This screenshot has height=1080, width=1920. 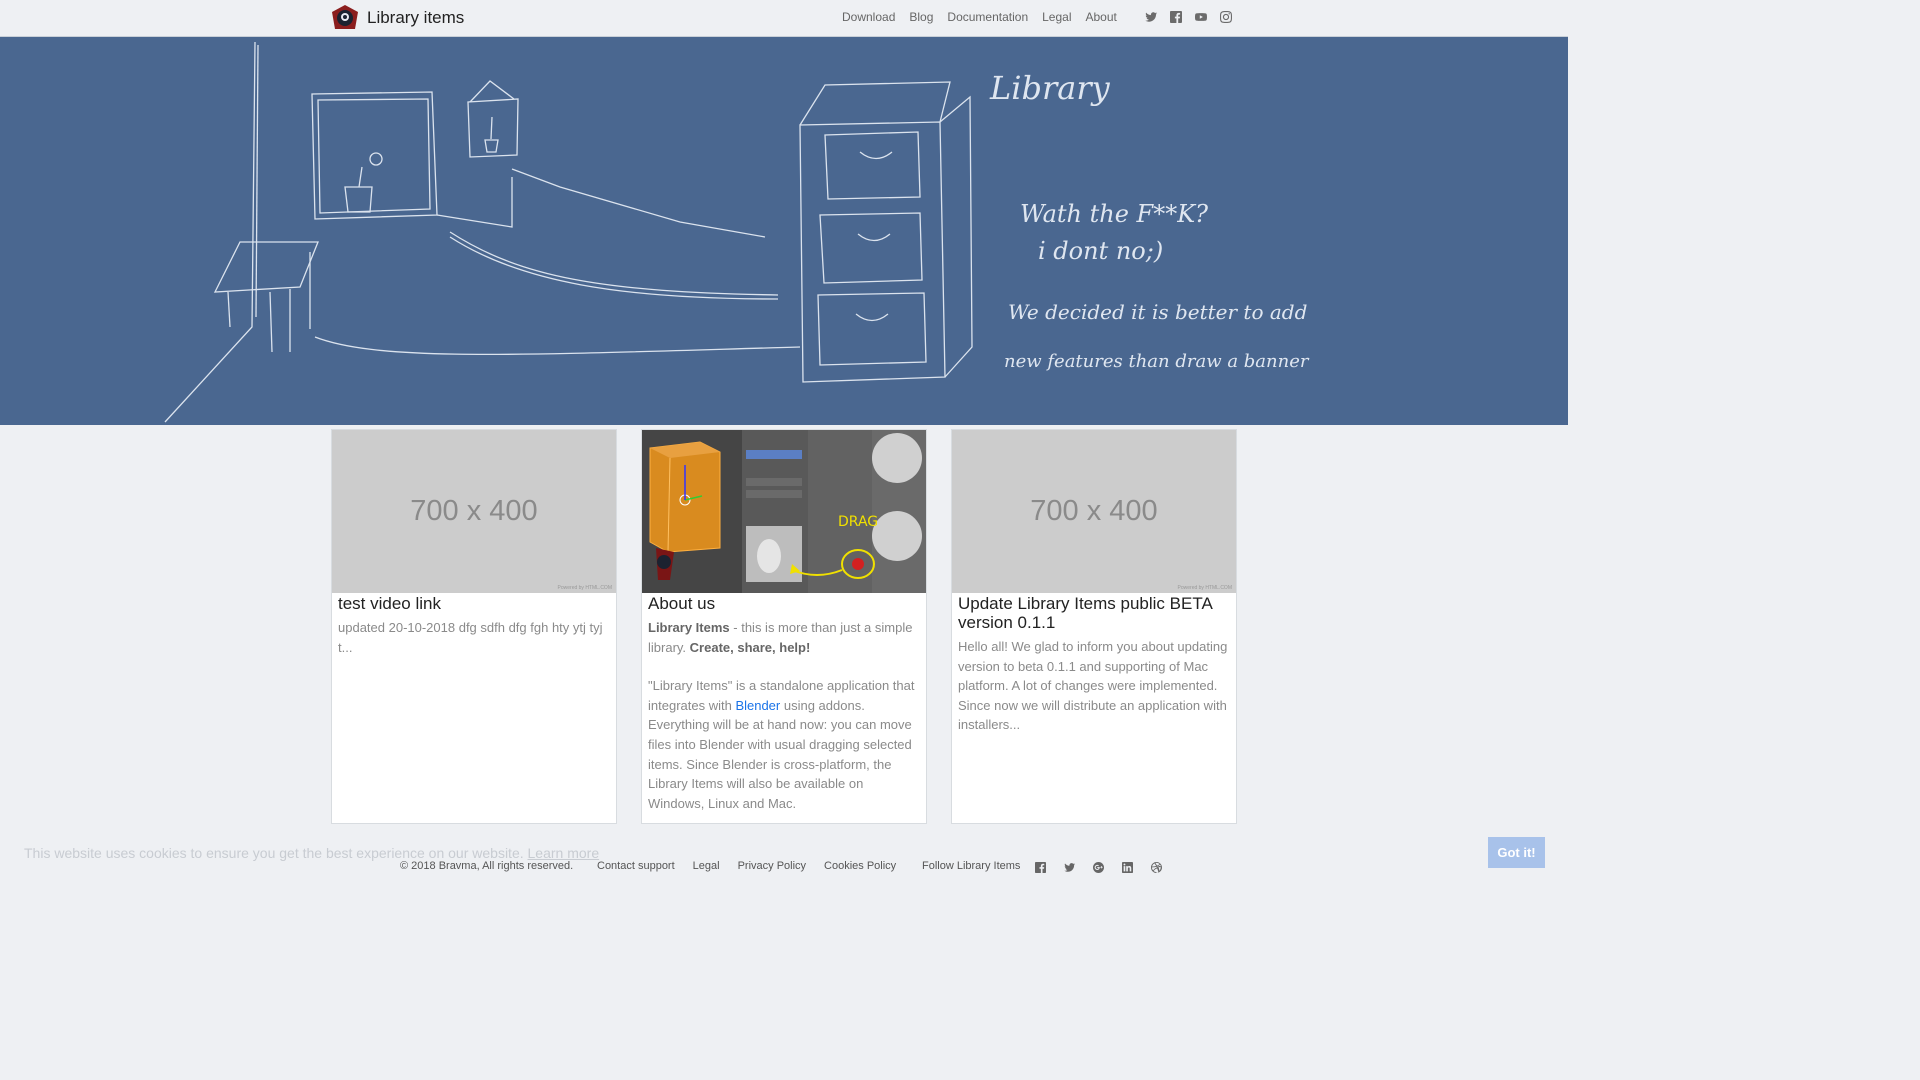 I want to click on nav-legal-link: Legal, so click(x=1056, y=17).